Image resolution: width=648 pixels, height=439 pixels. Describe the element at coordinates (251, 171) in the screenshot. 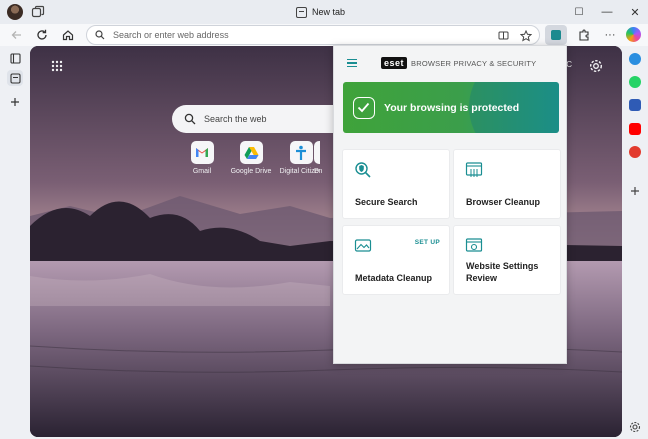

I see `shortcut-label: Google Drive` at that location.